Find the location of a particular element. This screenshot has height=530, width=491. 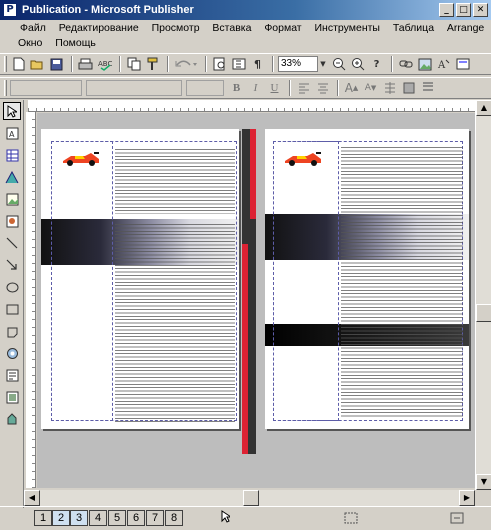

page-tab-4: 4 is located at coordinates (98, 518).